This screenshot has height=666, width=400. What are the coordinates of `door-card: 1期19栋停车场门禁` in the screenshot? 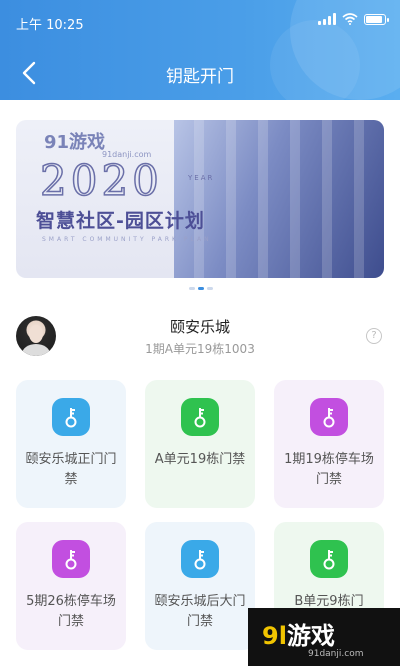 It's located at (329, 444).